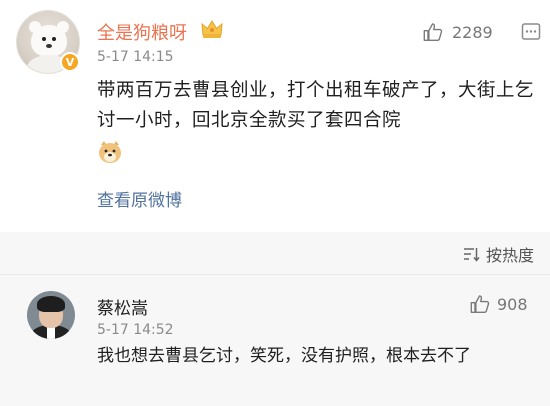 Image resolution: width=550 pixels, height=406 pixels. What do you see at coordinates (275, 253) in the screenshot?
I see `comment-sort-bar: 按热度` at bounding box center [275, 253].